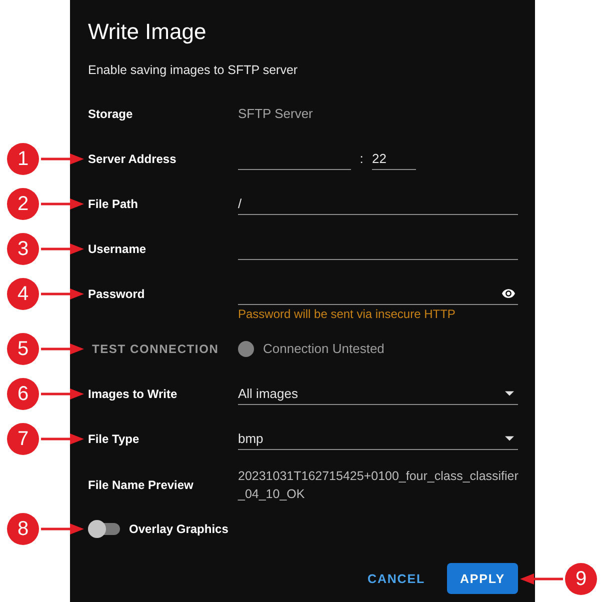  Describe the element at coordinates (275, 114) in the screenshot. I see `storage-value: SFTP Server` at that location.